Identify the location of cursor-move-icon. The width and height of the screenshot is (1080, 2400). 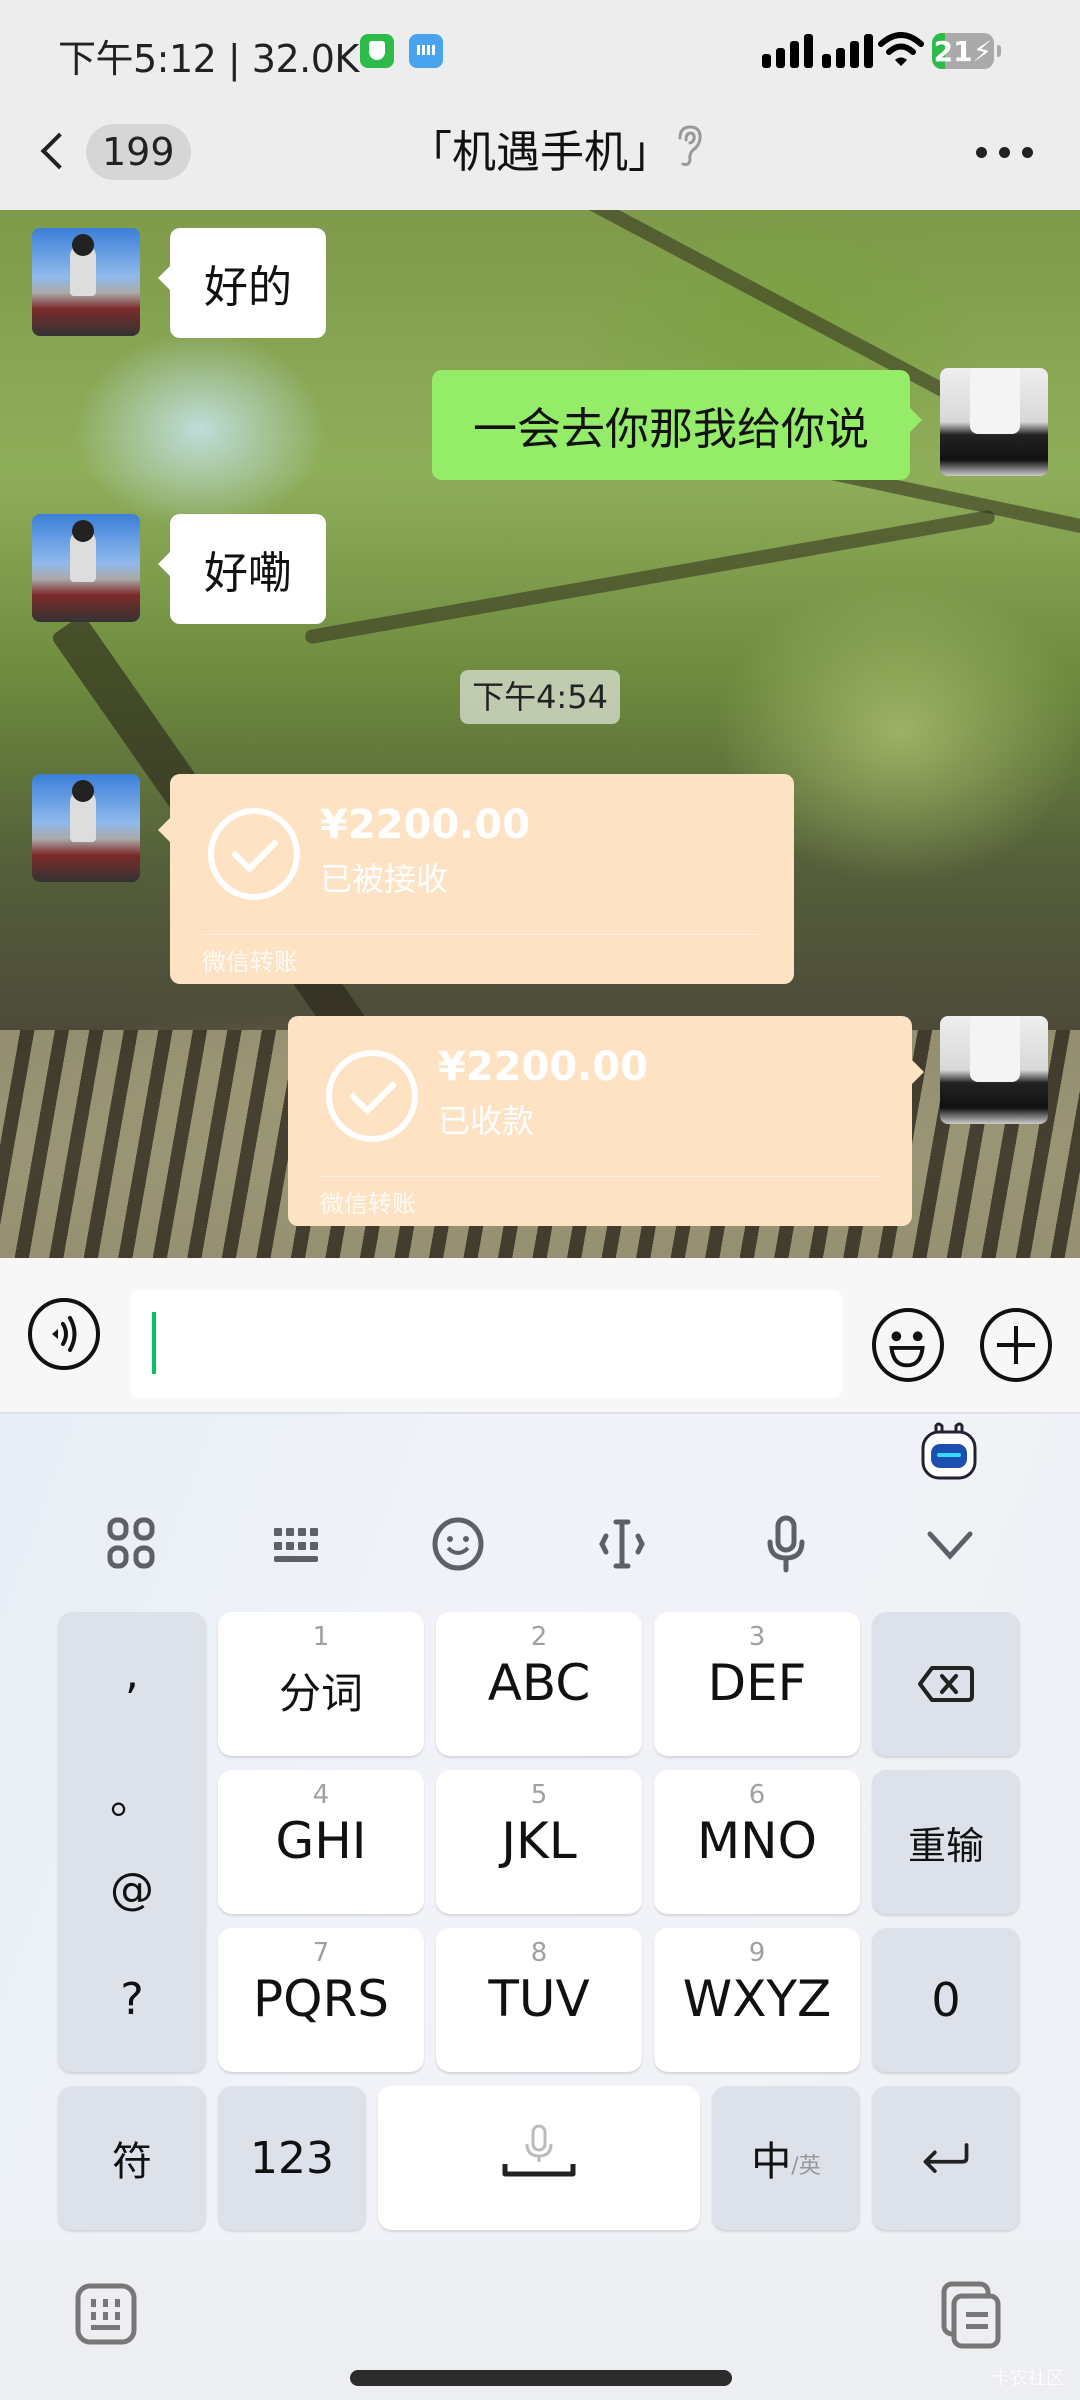
(622, 1544).